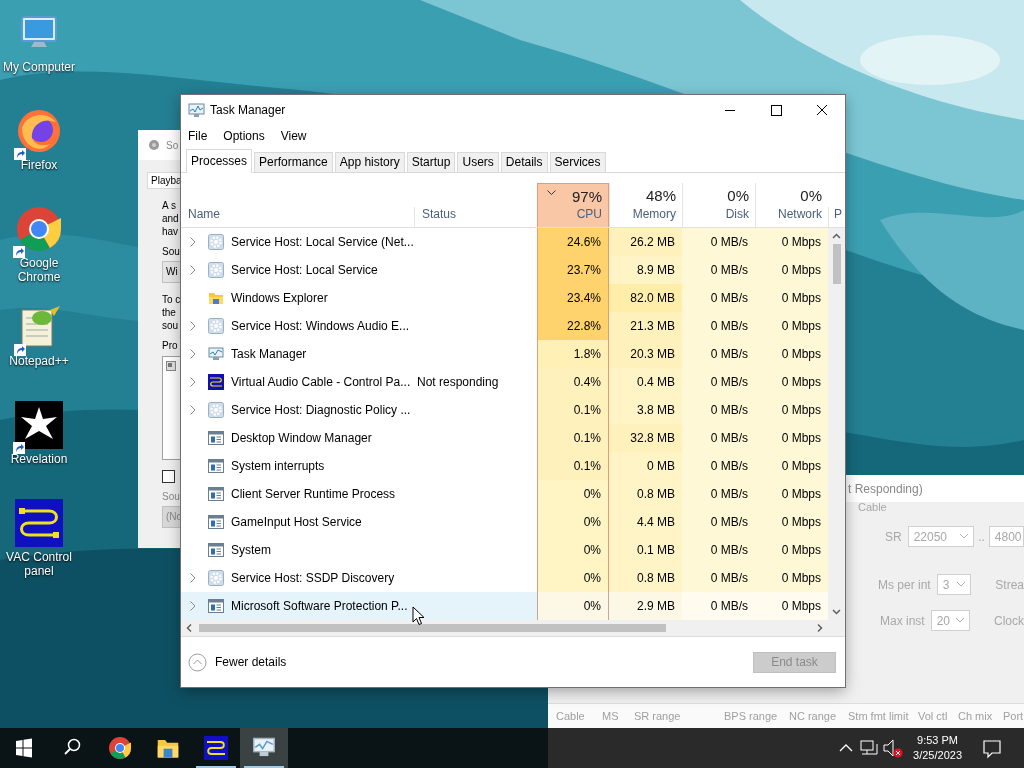 Image resolution: width=1024 pixels, height=768 pixels. I want to click on tab: Processes, so click(219, 160).